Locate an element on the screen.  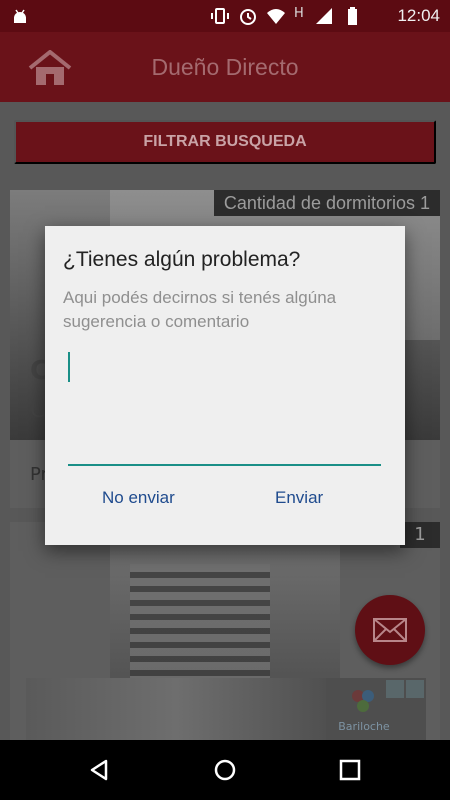
status-bar: H 12:04 is located at coordinates (225, 16).